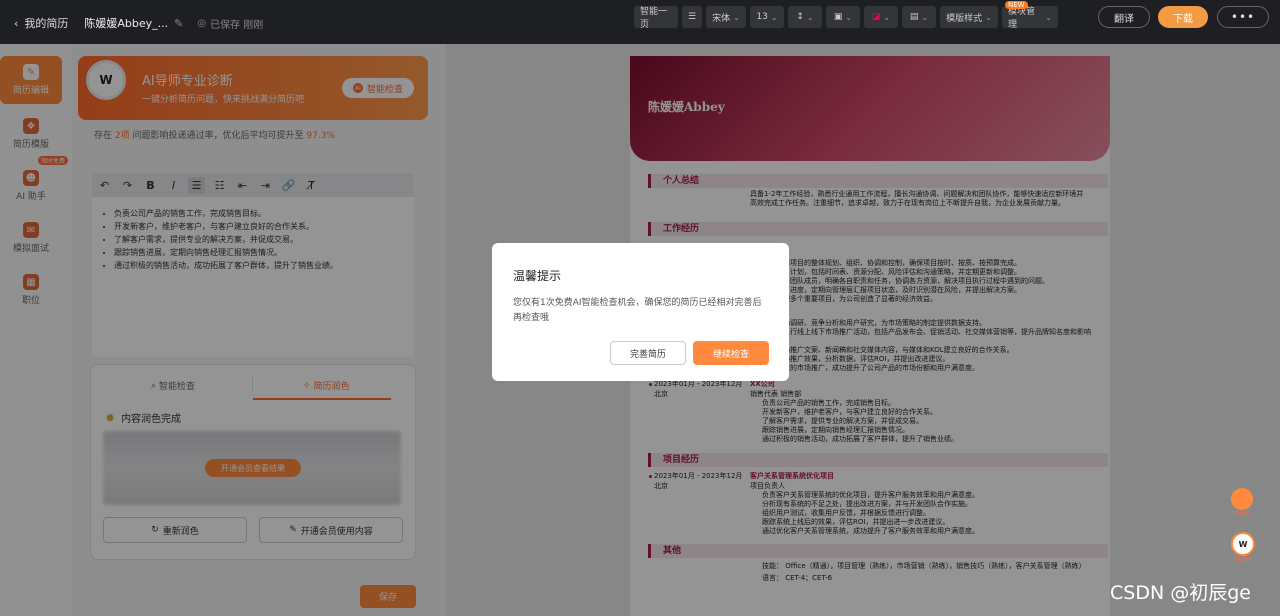  I want to click on font-size-select: 13 ⌄, so click(767, 17).